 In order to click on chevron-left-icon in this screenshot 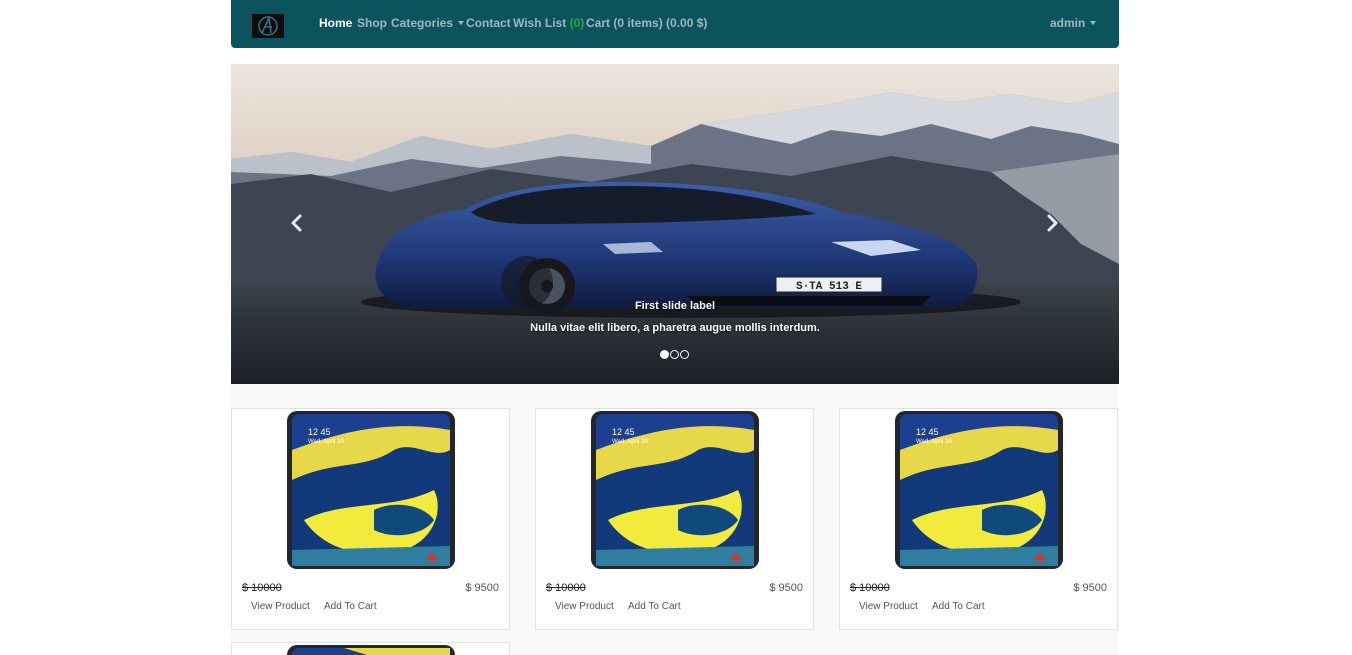, I will do `click(296, 223)`.